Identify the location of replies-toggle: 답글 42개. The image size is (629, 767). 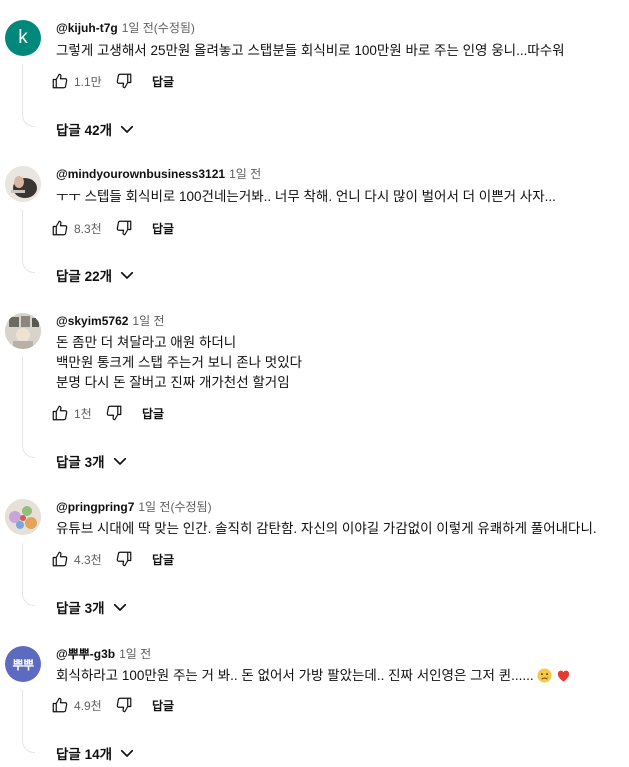
(96, 129).